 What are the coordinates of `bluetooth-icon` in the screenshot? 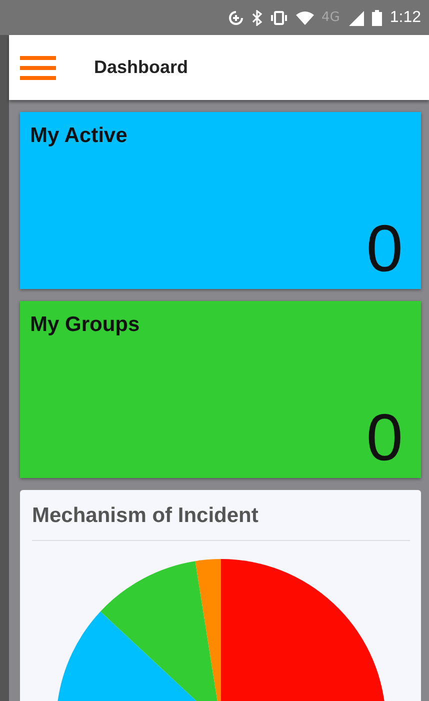 It's located at (257, 18).